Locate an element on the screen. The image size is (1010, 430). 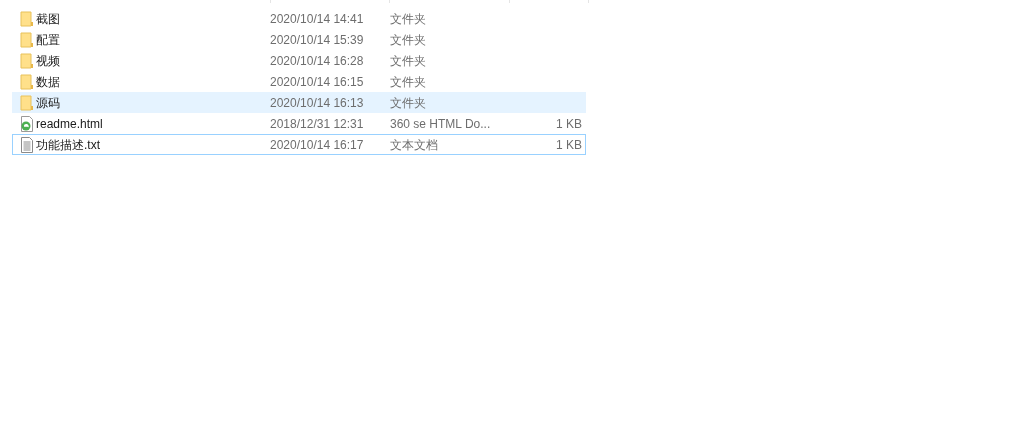
file-name: 数据 is located at coordinates (48, 82).